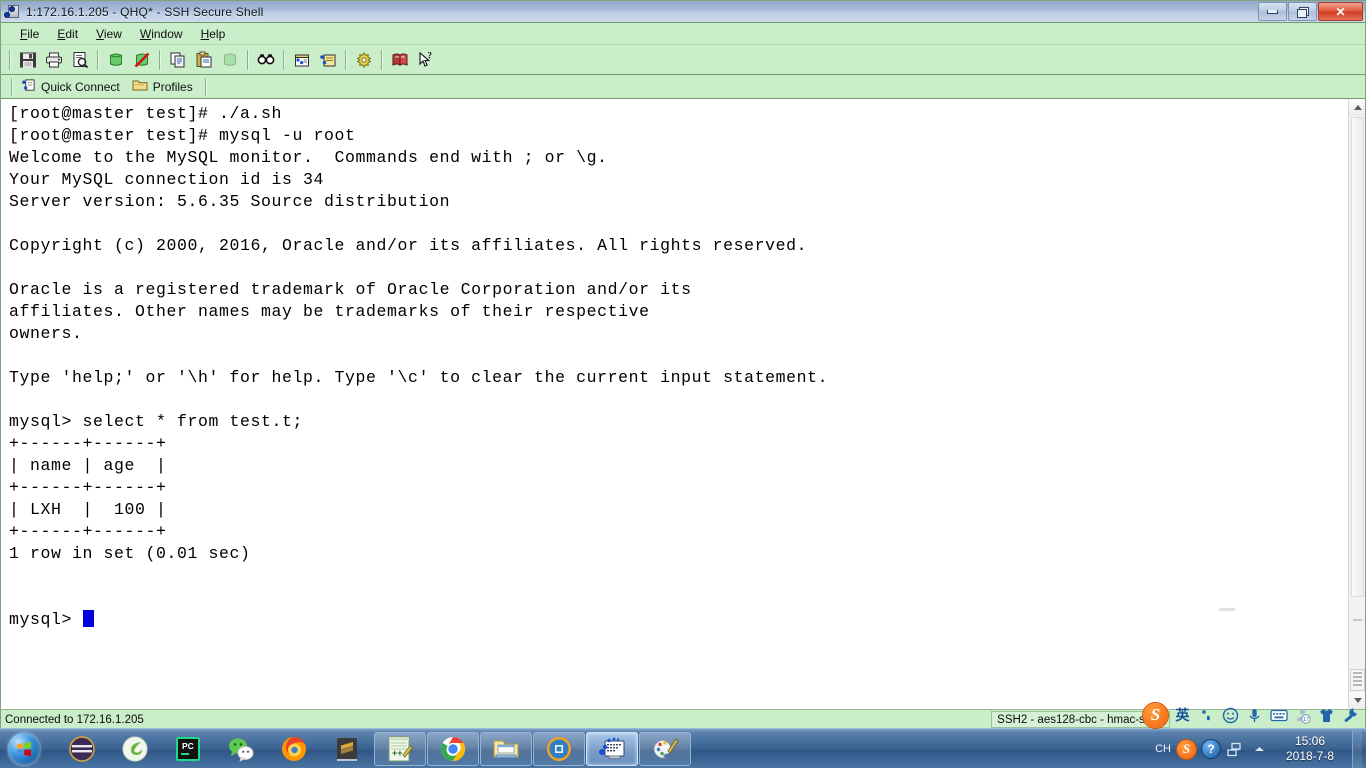 The height and width of the screenshot is (768, 1366). Describe the element at coordinates (24, 749) in the screenshot. I see `start-button` at that location.